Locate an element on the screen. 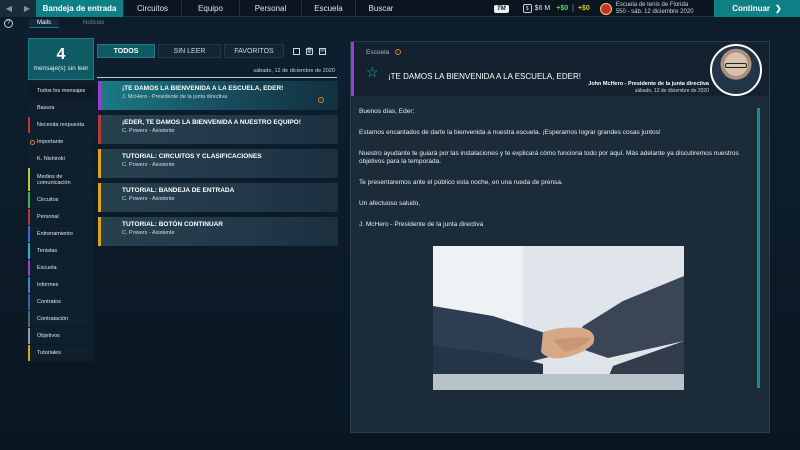 This screenshot has height=450, width=800. sidebar-item-label: Entrenamiento is located at coordinates (55, 234).